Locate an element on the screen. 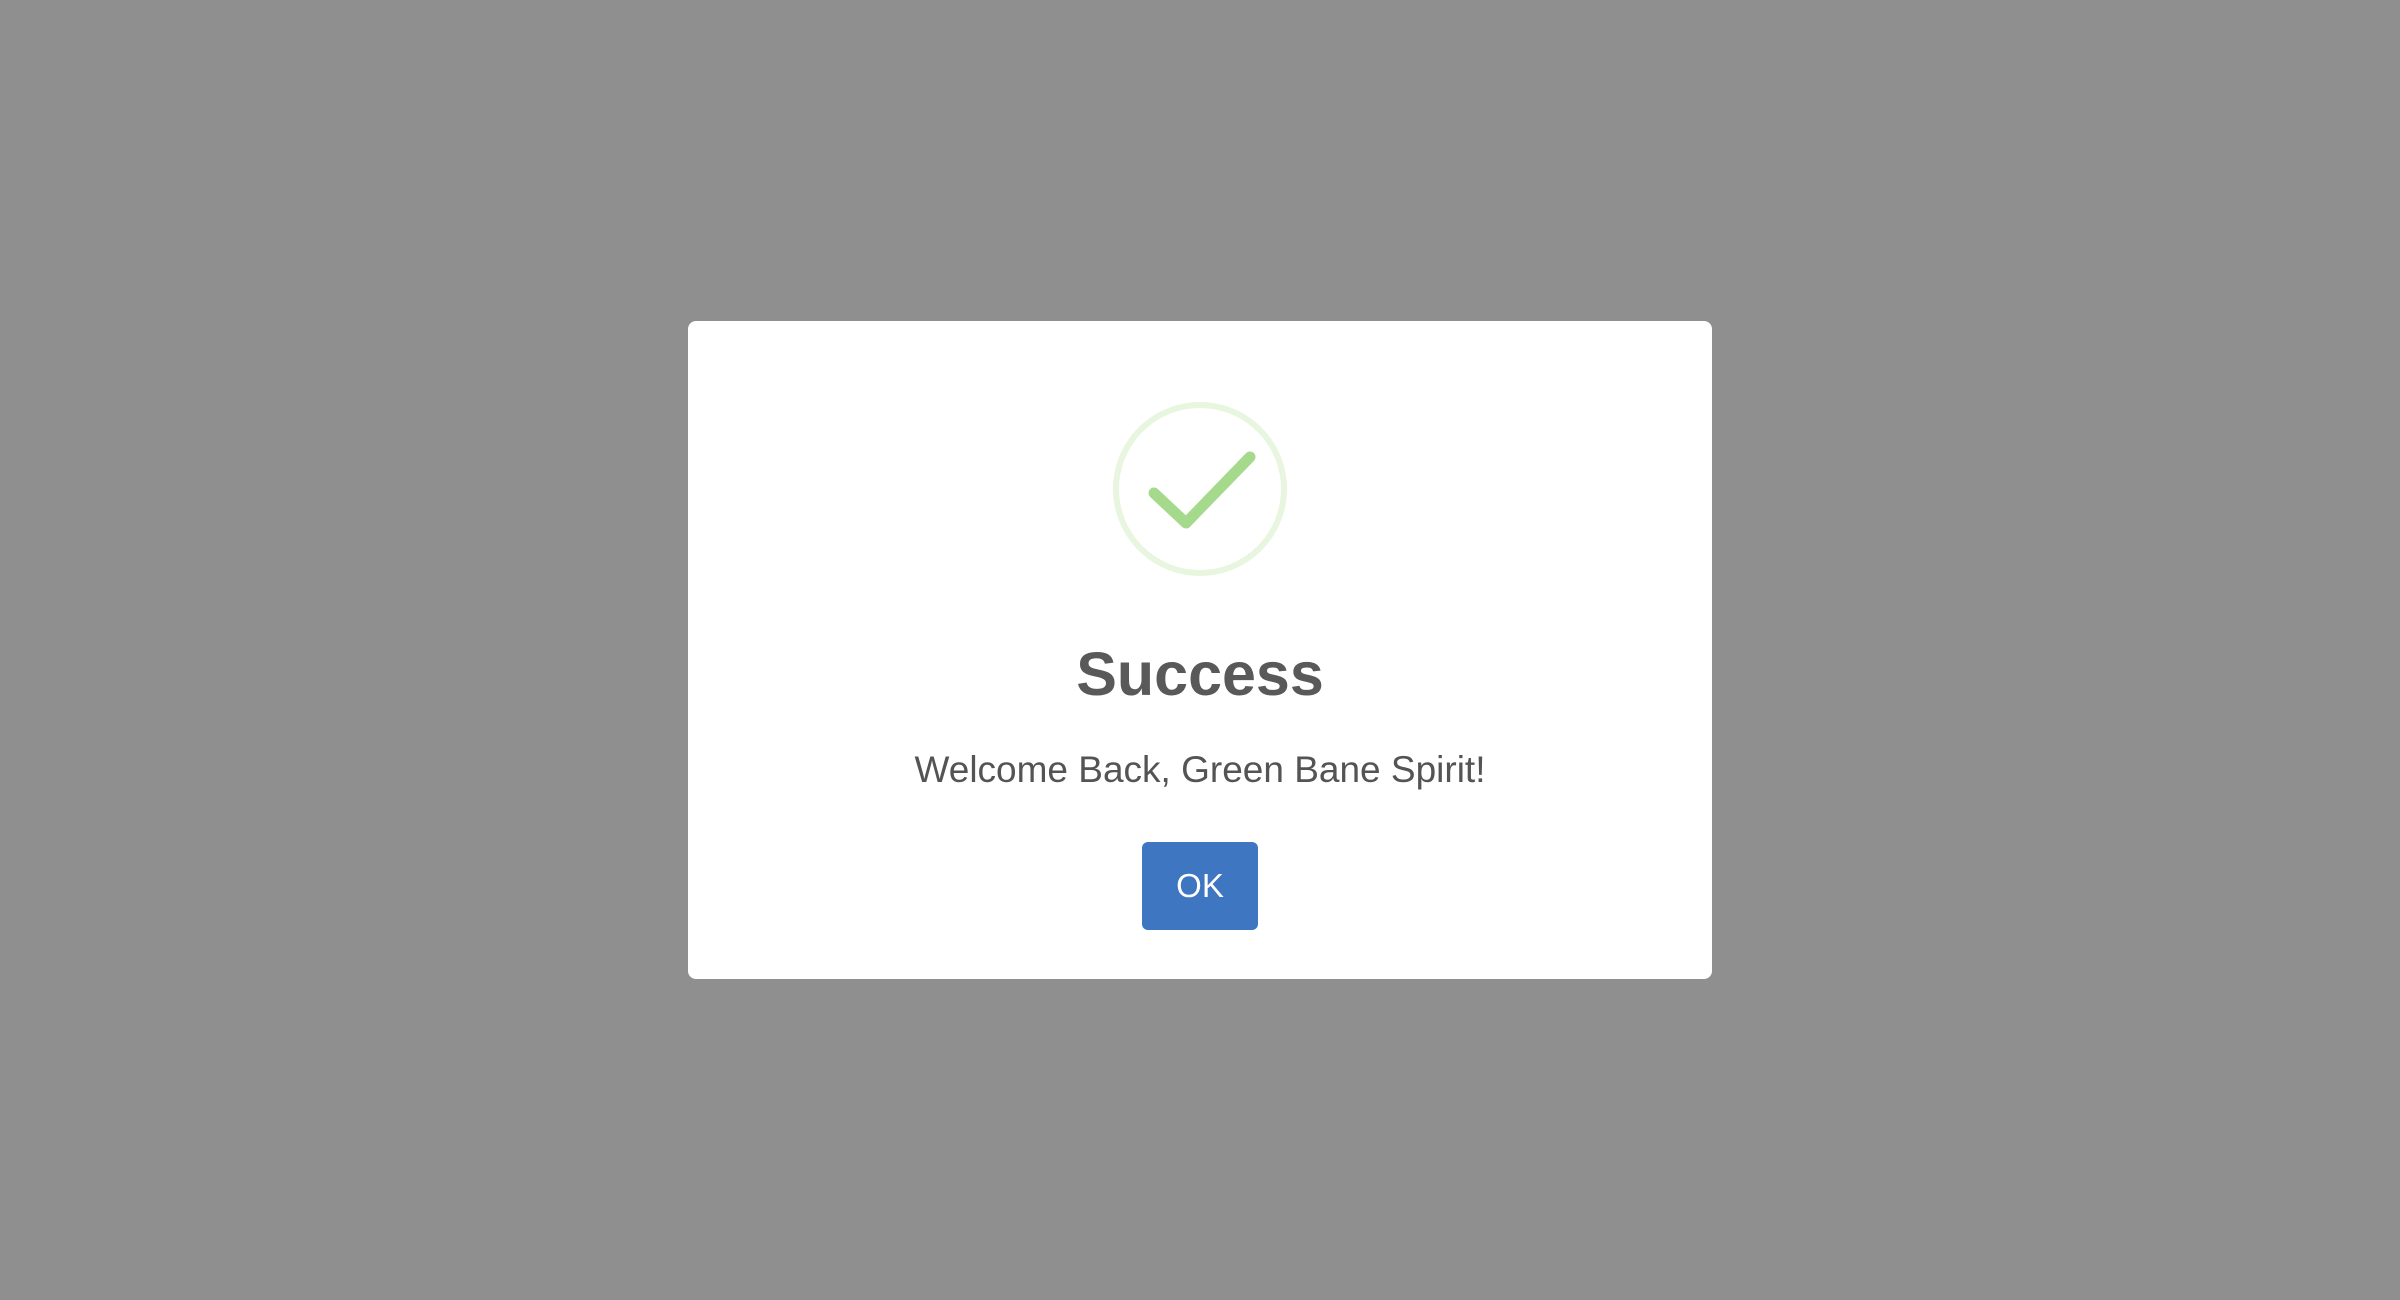 This screenshot has width=2400, height=1300. ok-button: OK is located at coordinates (1200, 886).